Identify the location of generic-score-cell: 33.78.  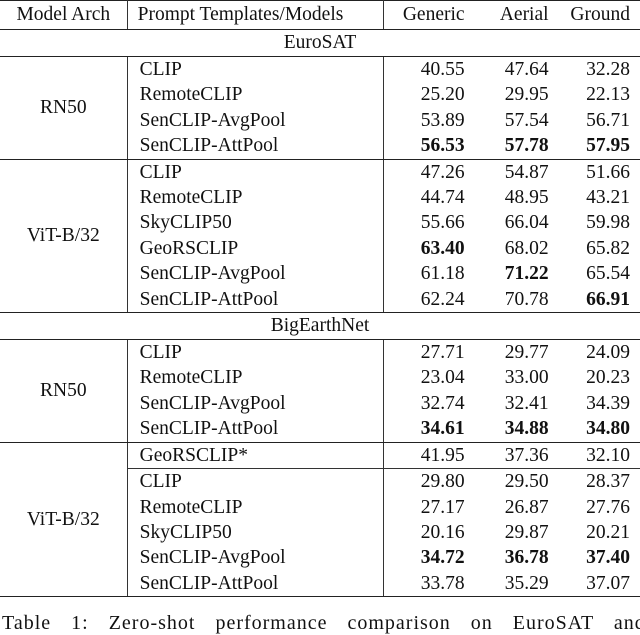
(432, 584).